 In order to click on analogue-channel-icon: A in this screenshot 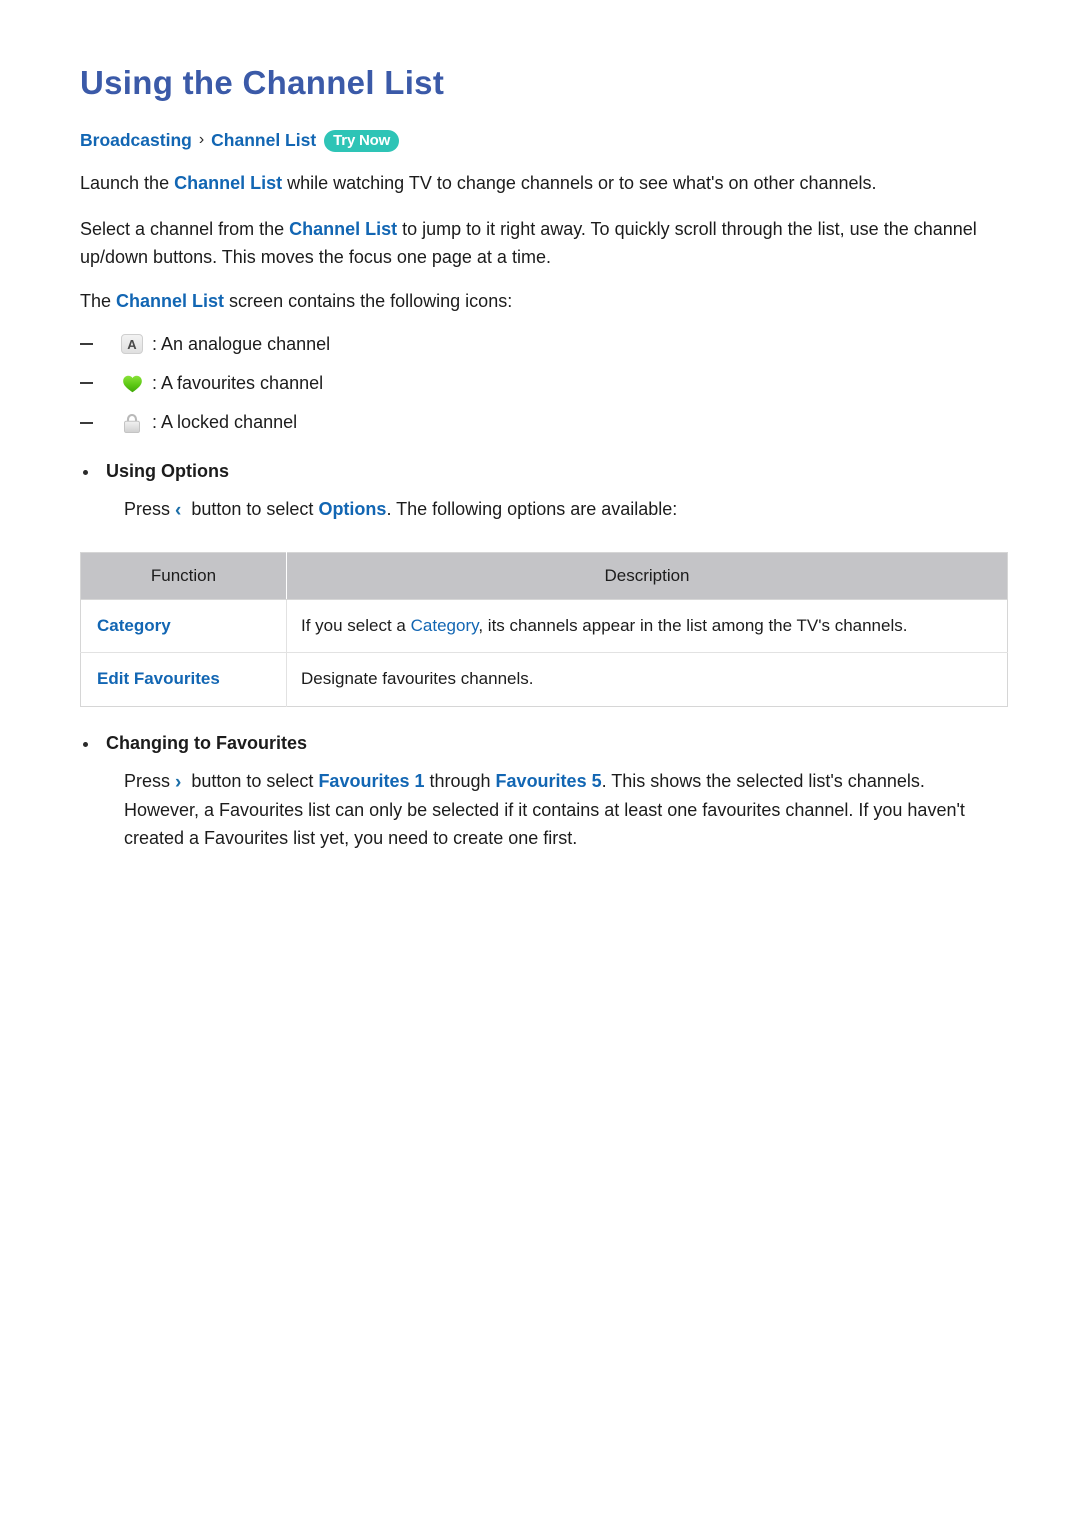, I will do `click(132, 344)`.